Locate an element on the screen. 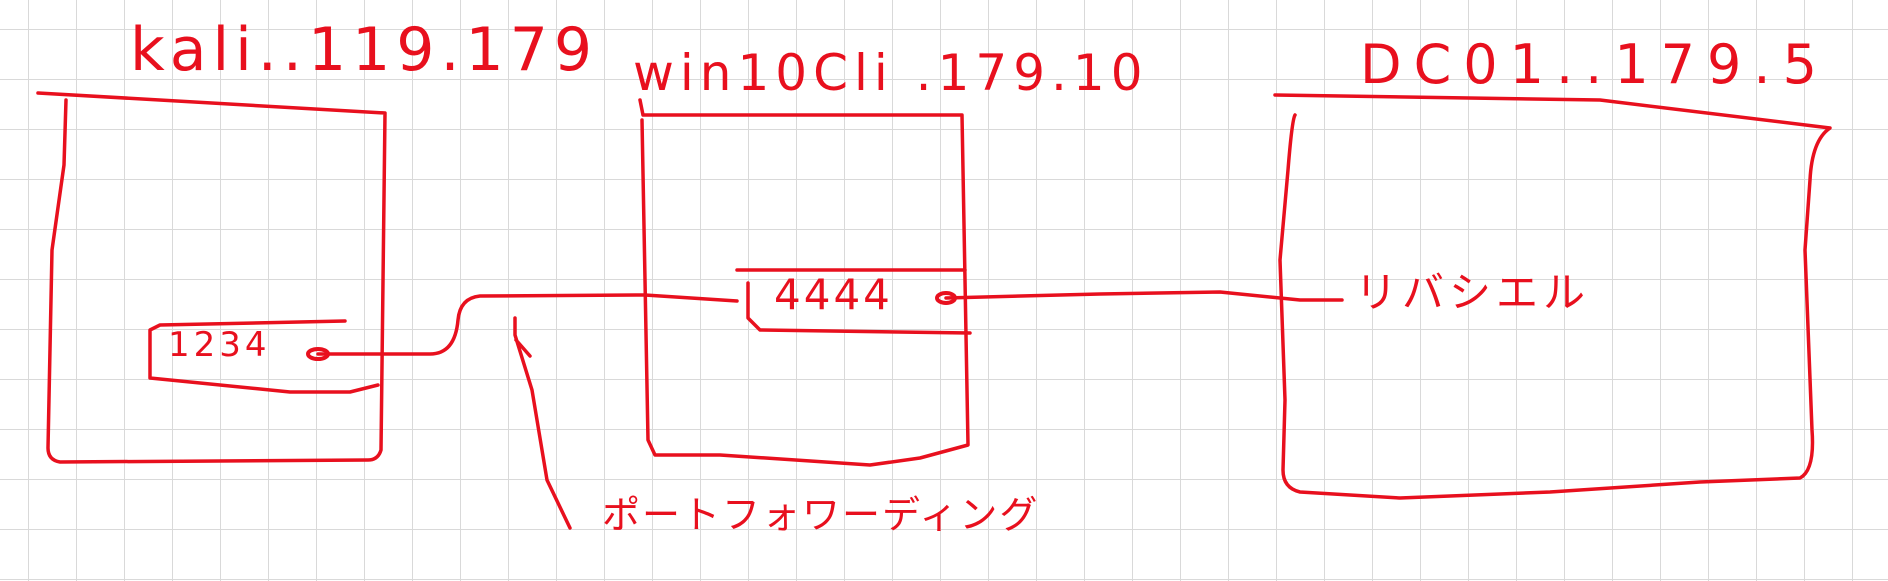  port-label-kali: 1234 is located at coordinates (219, 345).